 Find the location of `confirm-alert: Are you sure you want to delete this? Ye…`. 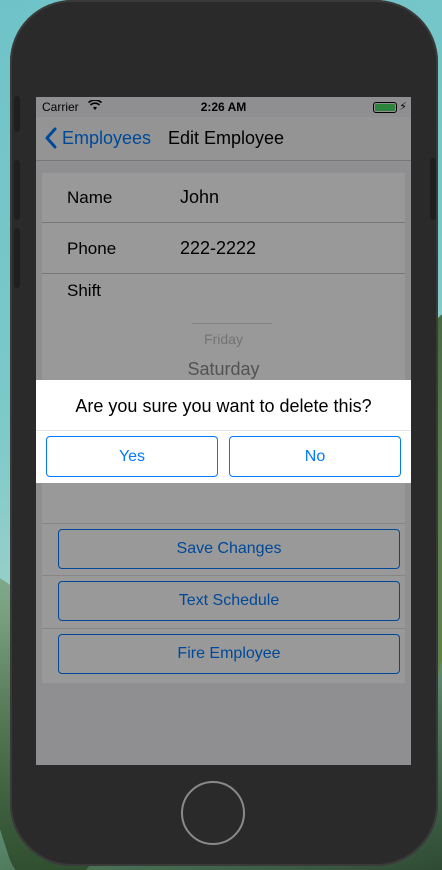

confirm-alert: Are you sure you want to delete this? Ye… is located at coordinates (223, 431).